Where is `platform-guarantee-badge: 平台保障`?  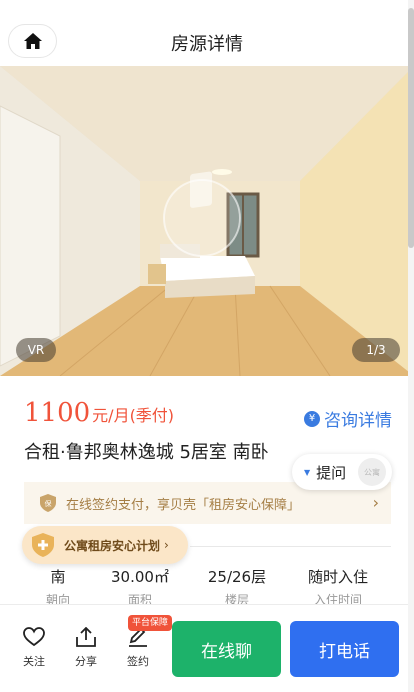 platform-guarantee-badge: 平台保障 is located at coordinates (150, 623).